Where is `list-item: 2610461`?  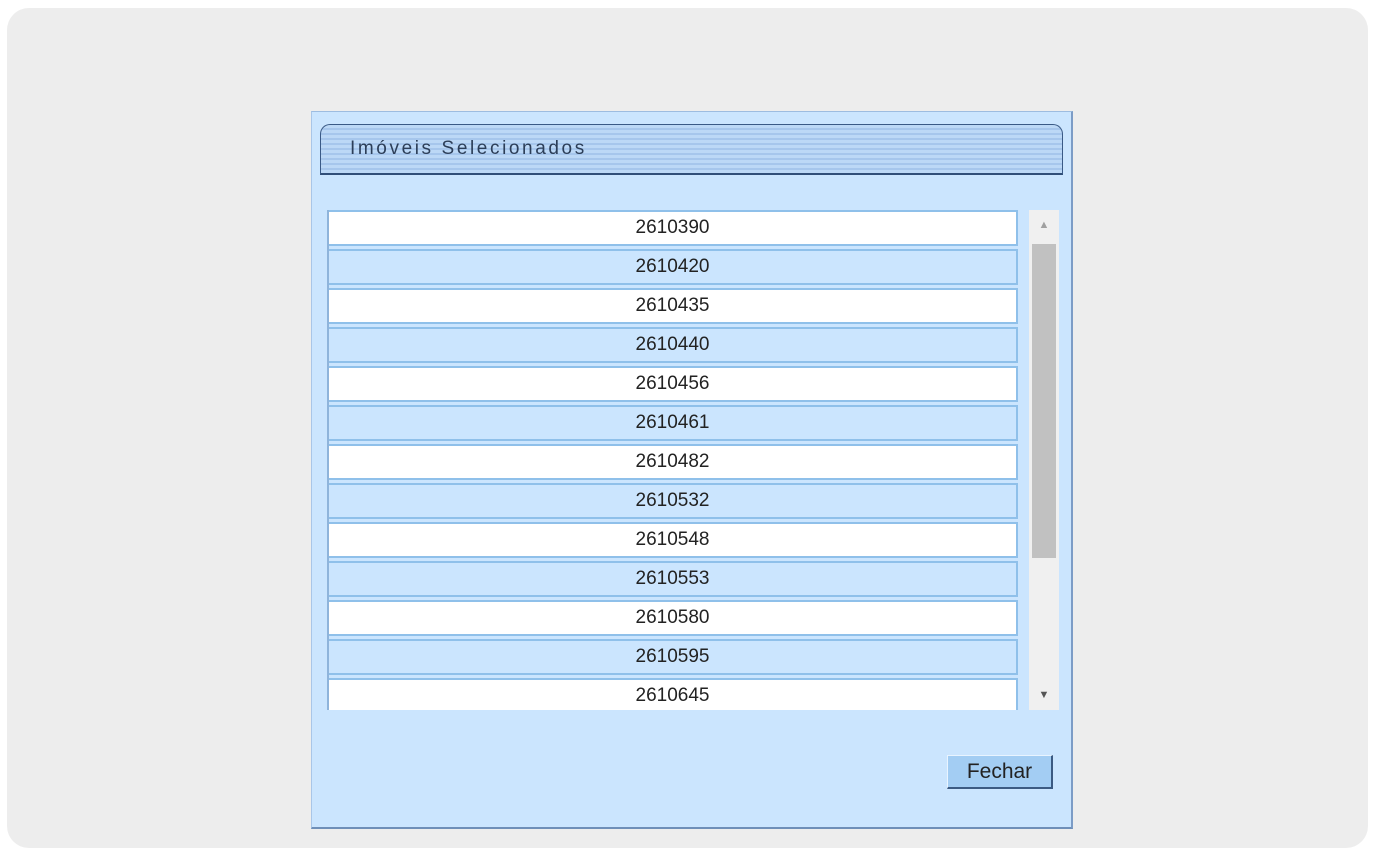 list-item: 2610461 is located at coordinates (673, 423).